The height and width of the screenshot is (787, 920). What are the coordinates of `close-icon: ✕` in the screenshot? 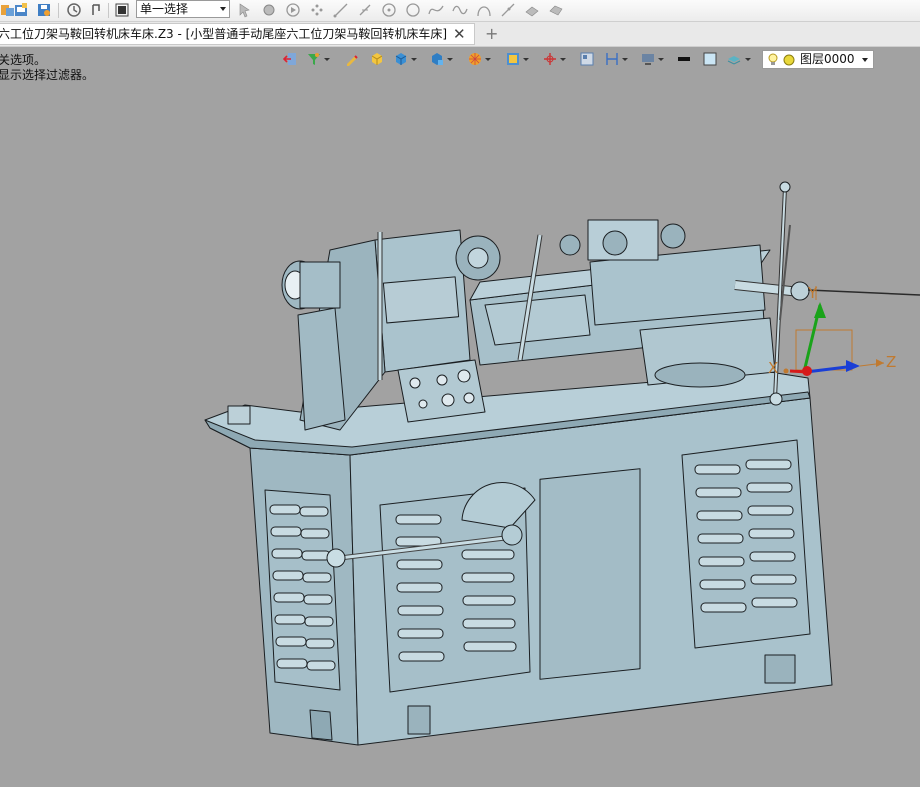 It's located at (459, 34).